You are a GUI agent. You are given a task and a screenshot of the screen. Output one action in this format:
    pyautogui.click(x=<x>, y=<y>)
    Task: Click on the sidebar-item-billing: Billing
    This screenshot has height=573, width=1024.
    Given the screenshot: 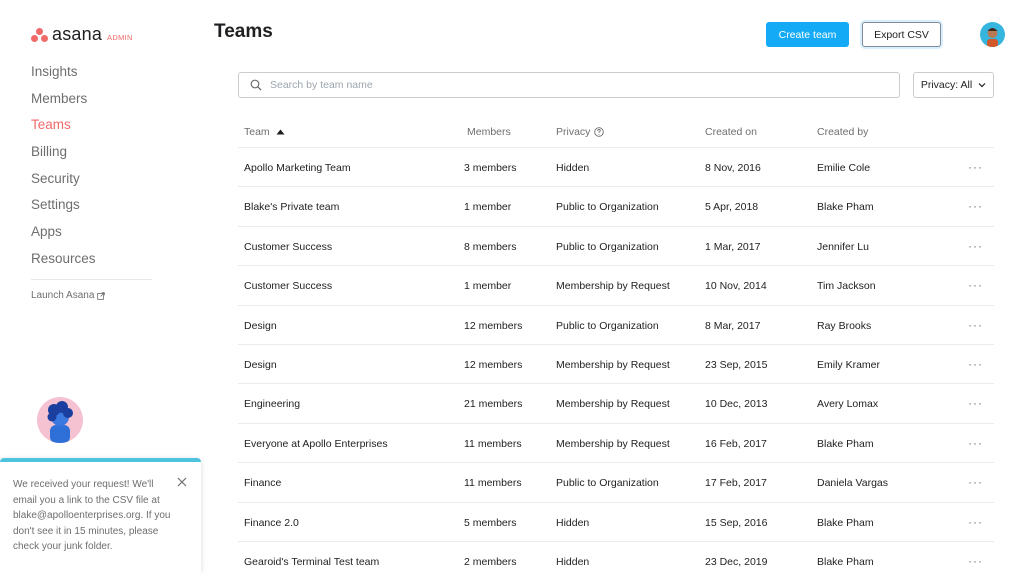 What is the action you would take?
    pyautogui.click(x=63, y=155)
    